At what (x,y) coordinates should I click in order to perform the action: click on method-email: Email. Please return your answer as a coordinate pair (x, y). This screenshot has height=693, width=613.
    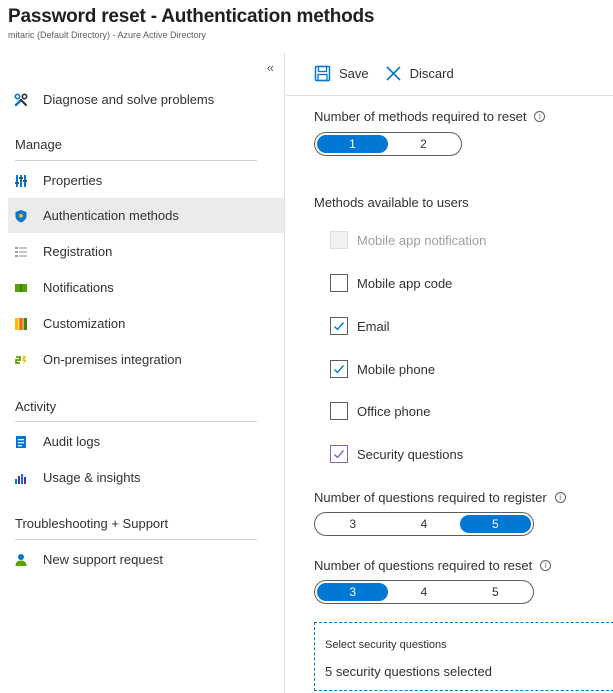
    Looking at the image, I should click on (360, 326).